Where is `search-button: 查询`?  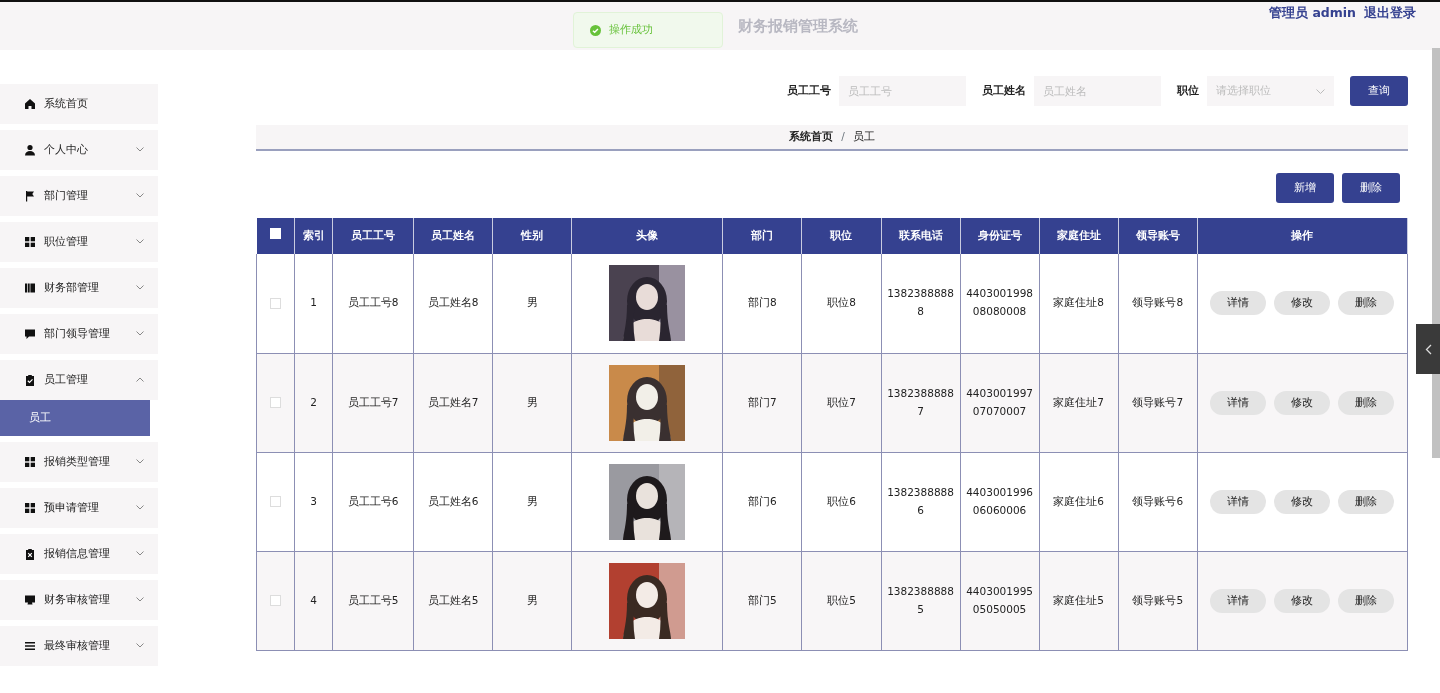 search-button: 查询 is located at coordinates (1379, 91).